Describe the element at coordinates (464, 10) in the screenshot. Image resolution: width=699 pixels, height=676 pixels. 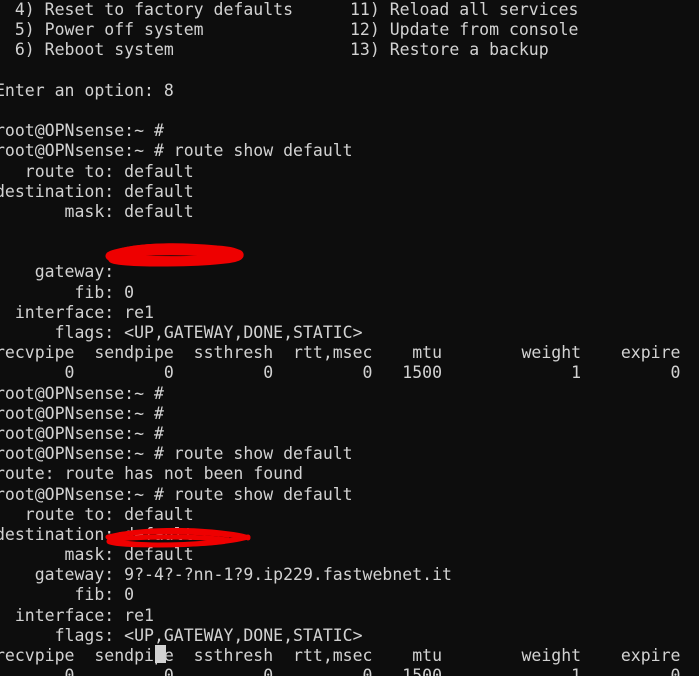
I see `menu-item-11: 11) Reload all services` at that location.